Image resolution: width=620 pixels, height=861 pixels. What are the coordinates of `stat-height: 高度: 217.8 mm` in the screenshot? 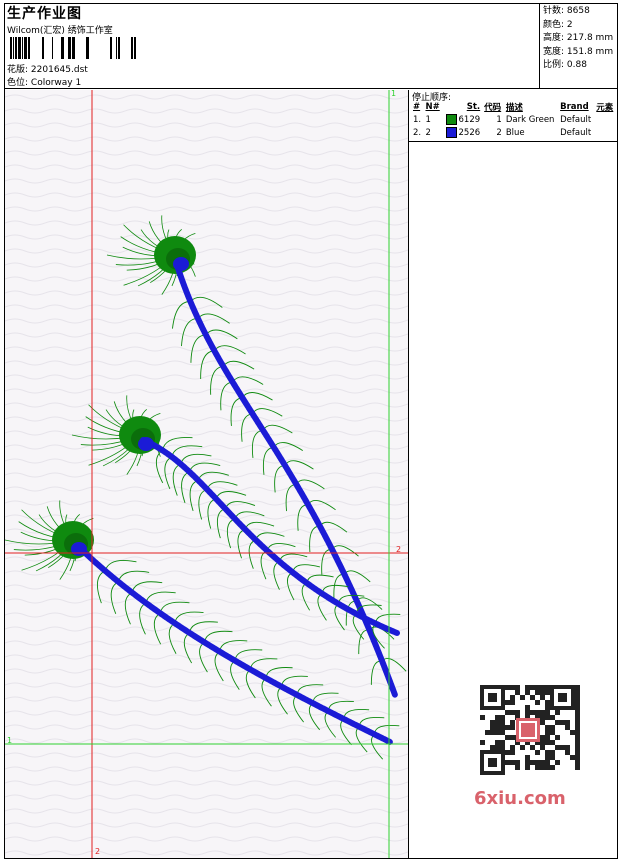 It's located at (578, 38).